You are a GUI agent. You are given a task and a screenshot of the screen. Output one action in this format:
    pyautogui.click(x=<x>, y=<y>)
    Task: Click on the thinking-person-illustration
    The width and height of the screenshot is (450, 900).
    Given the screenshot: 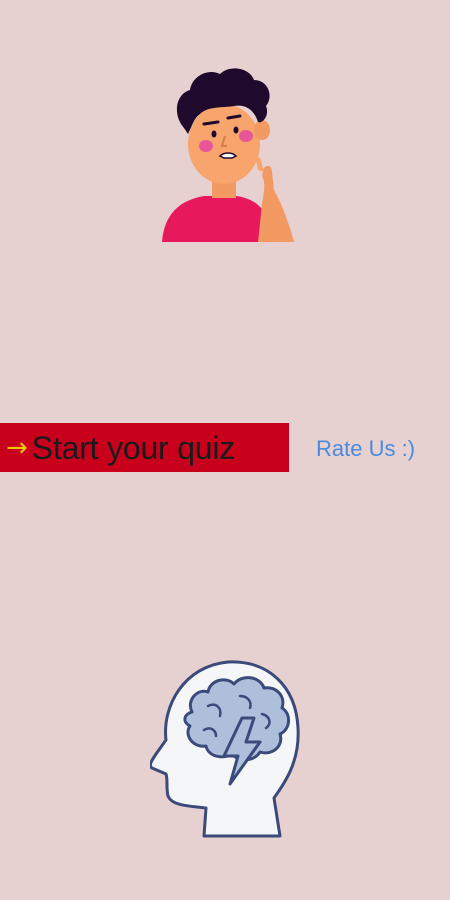 What is the action you would take?
    pyautogui.click(x=228, y=155)
    